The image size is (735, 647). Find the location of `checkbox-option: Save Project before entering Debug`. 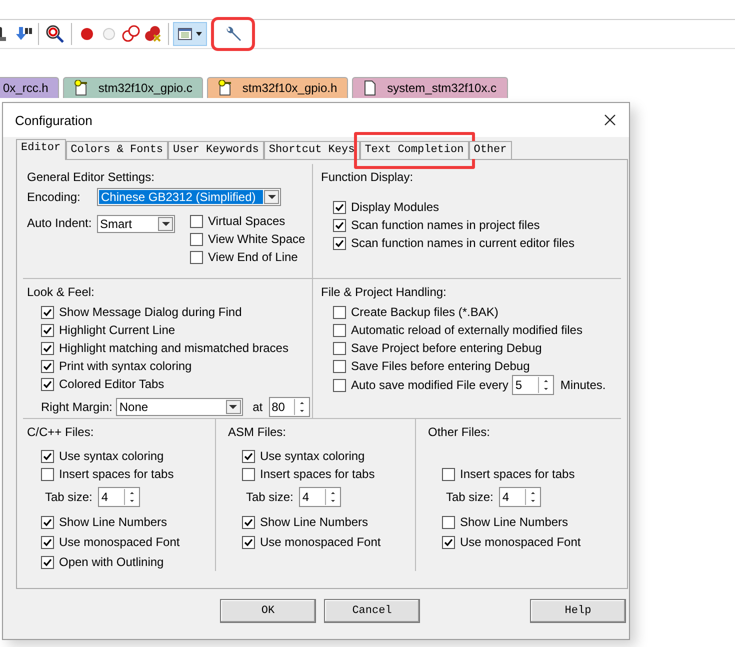

checkbox-option: Save Project before entering Debug is located at coordinates (469, 348).